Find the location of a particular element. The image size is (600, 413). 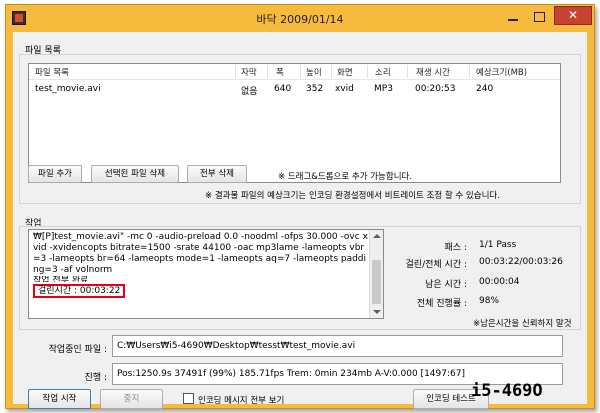

watermark-text: i5-469O is located at coordinates (507, 391).